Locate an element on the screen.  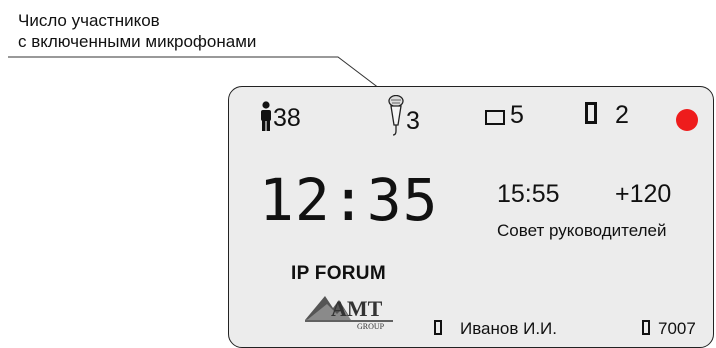
current-time: 12:35 is located at coordinates (349, 200).